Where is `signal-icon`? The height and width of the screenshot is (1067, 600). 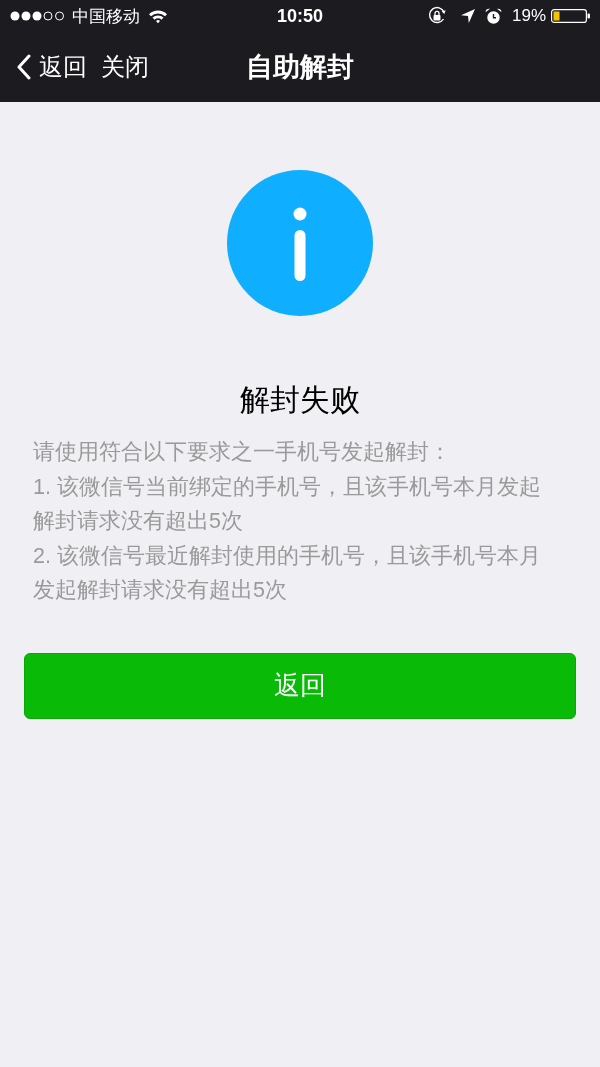
signal-icon is located at coordinates (37, 16).